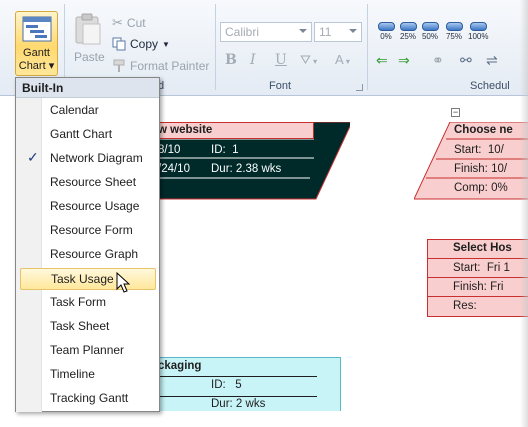 The width and height of the screenshot is (528, 427). I want to click on italic-button: I, so click(253, 60).